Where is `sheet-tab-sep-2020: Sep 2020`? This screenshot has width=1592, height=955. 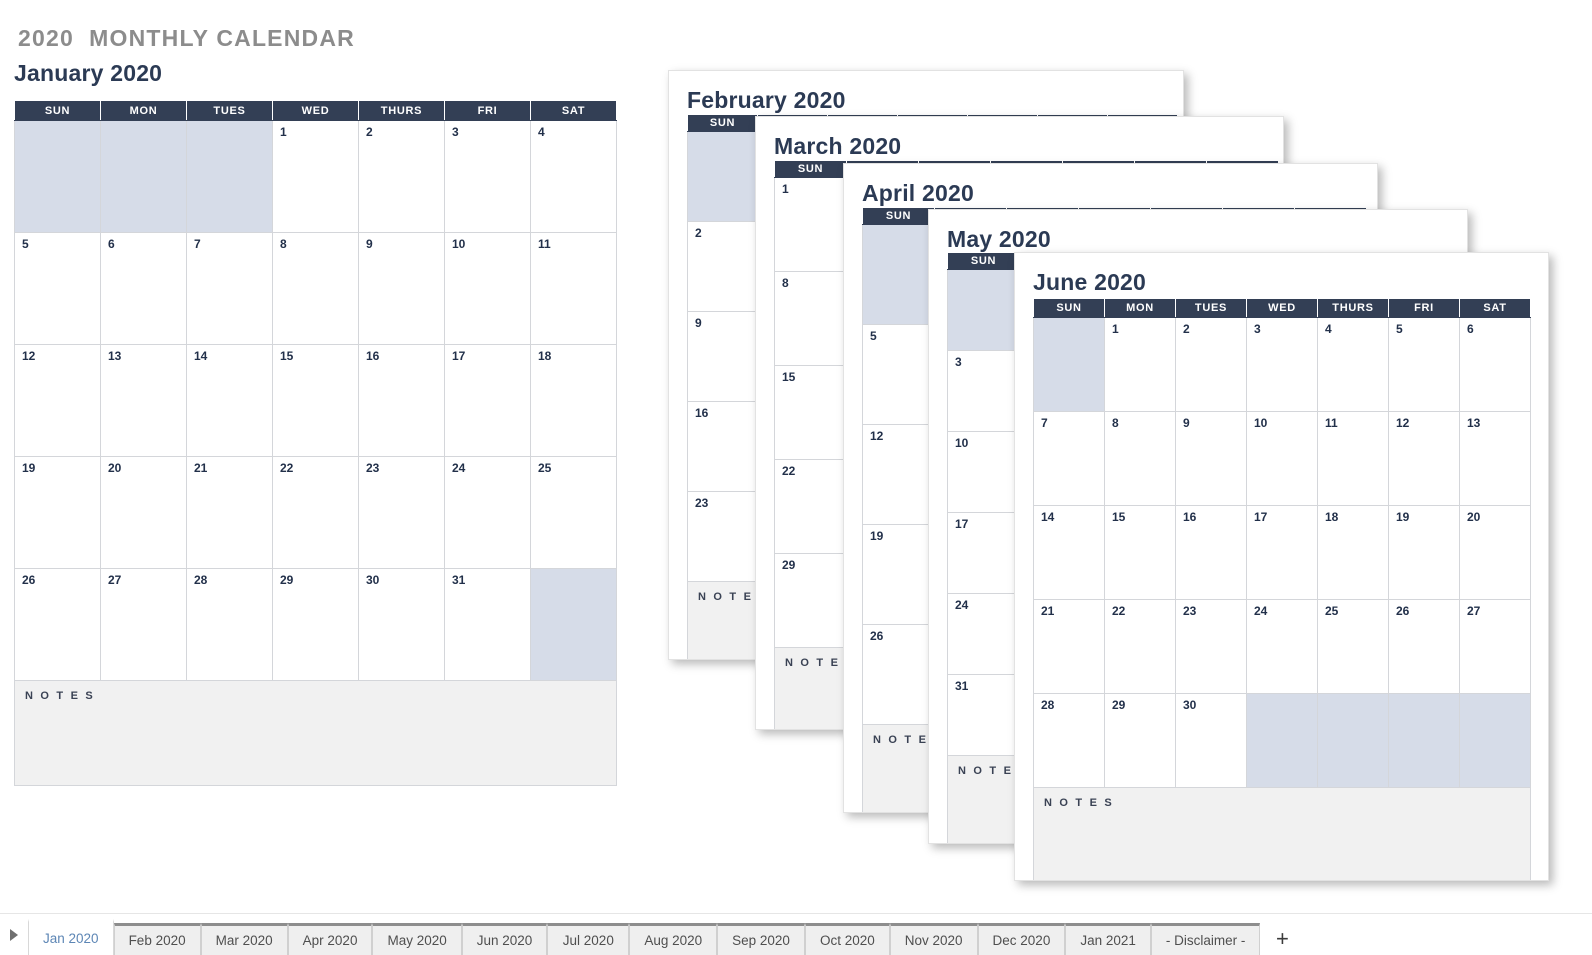 sheet-tab-sep-2020: Sep 2020 is located at coordinates (761, 939).